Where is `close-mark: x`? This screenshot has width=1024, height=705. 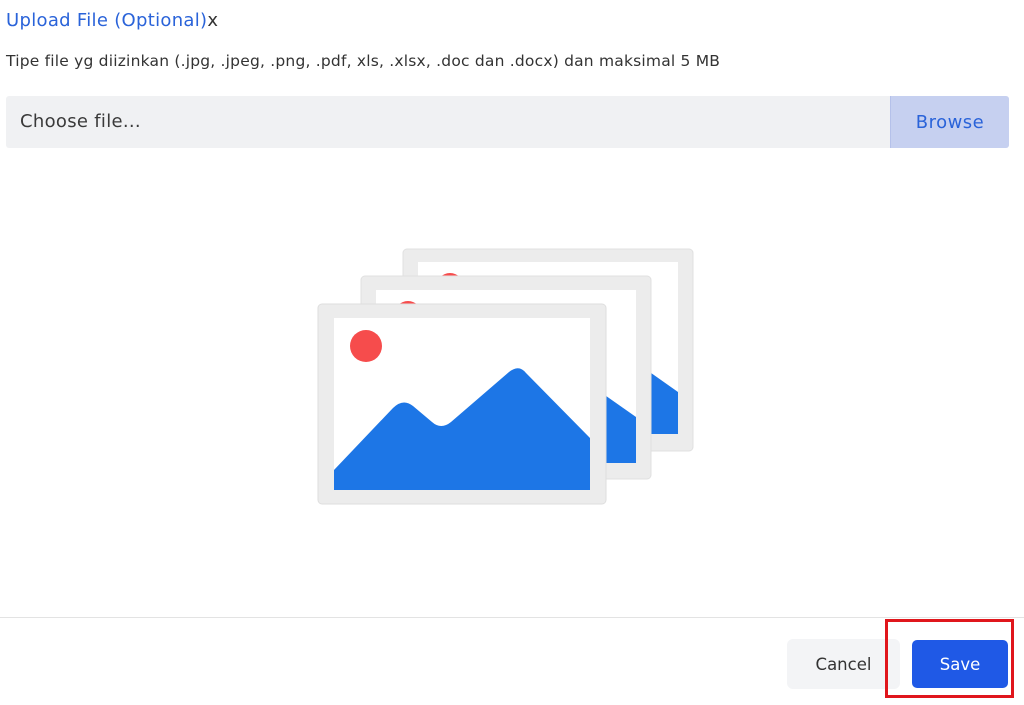 close-mark: x is located at coordinates (212, 20).